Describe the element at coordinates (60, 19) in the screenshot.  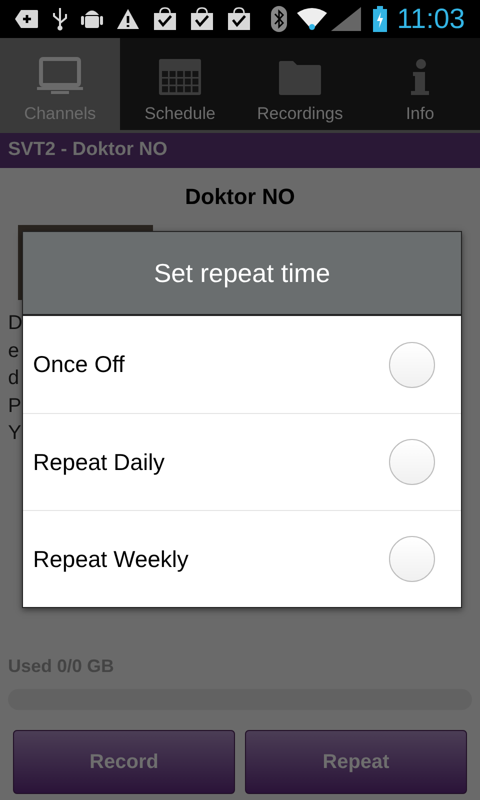
I see `usb-icon` at that location.